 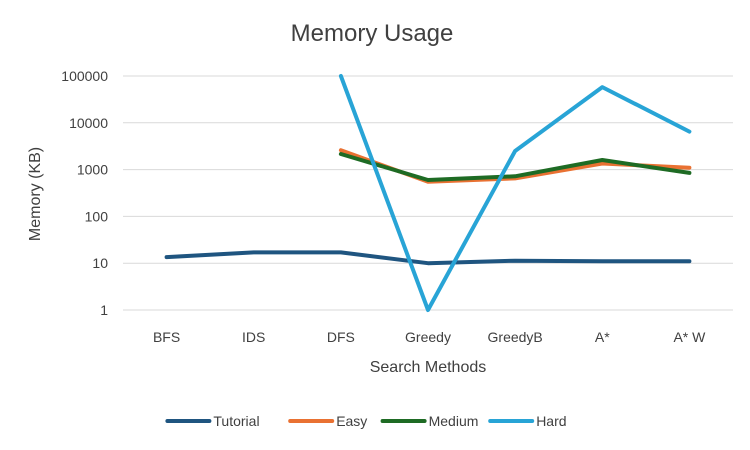 I want to click on y-tick-label: 10000, so click(x=88, y=123).